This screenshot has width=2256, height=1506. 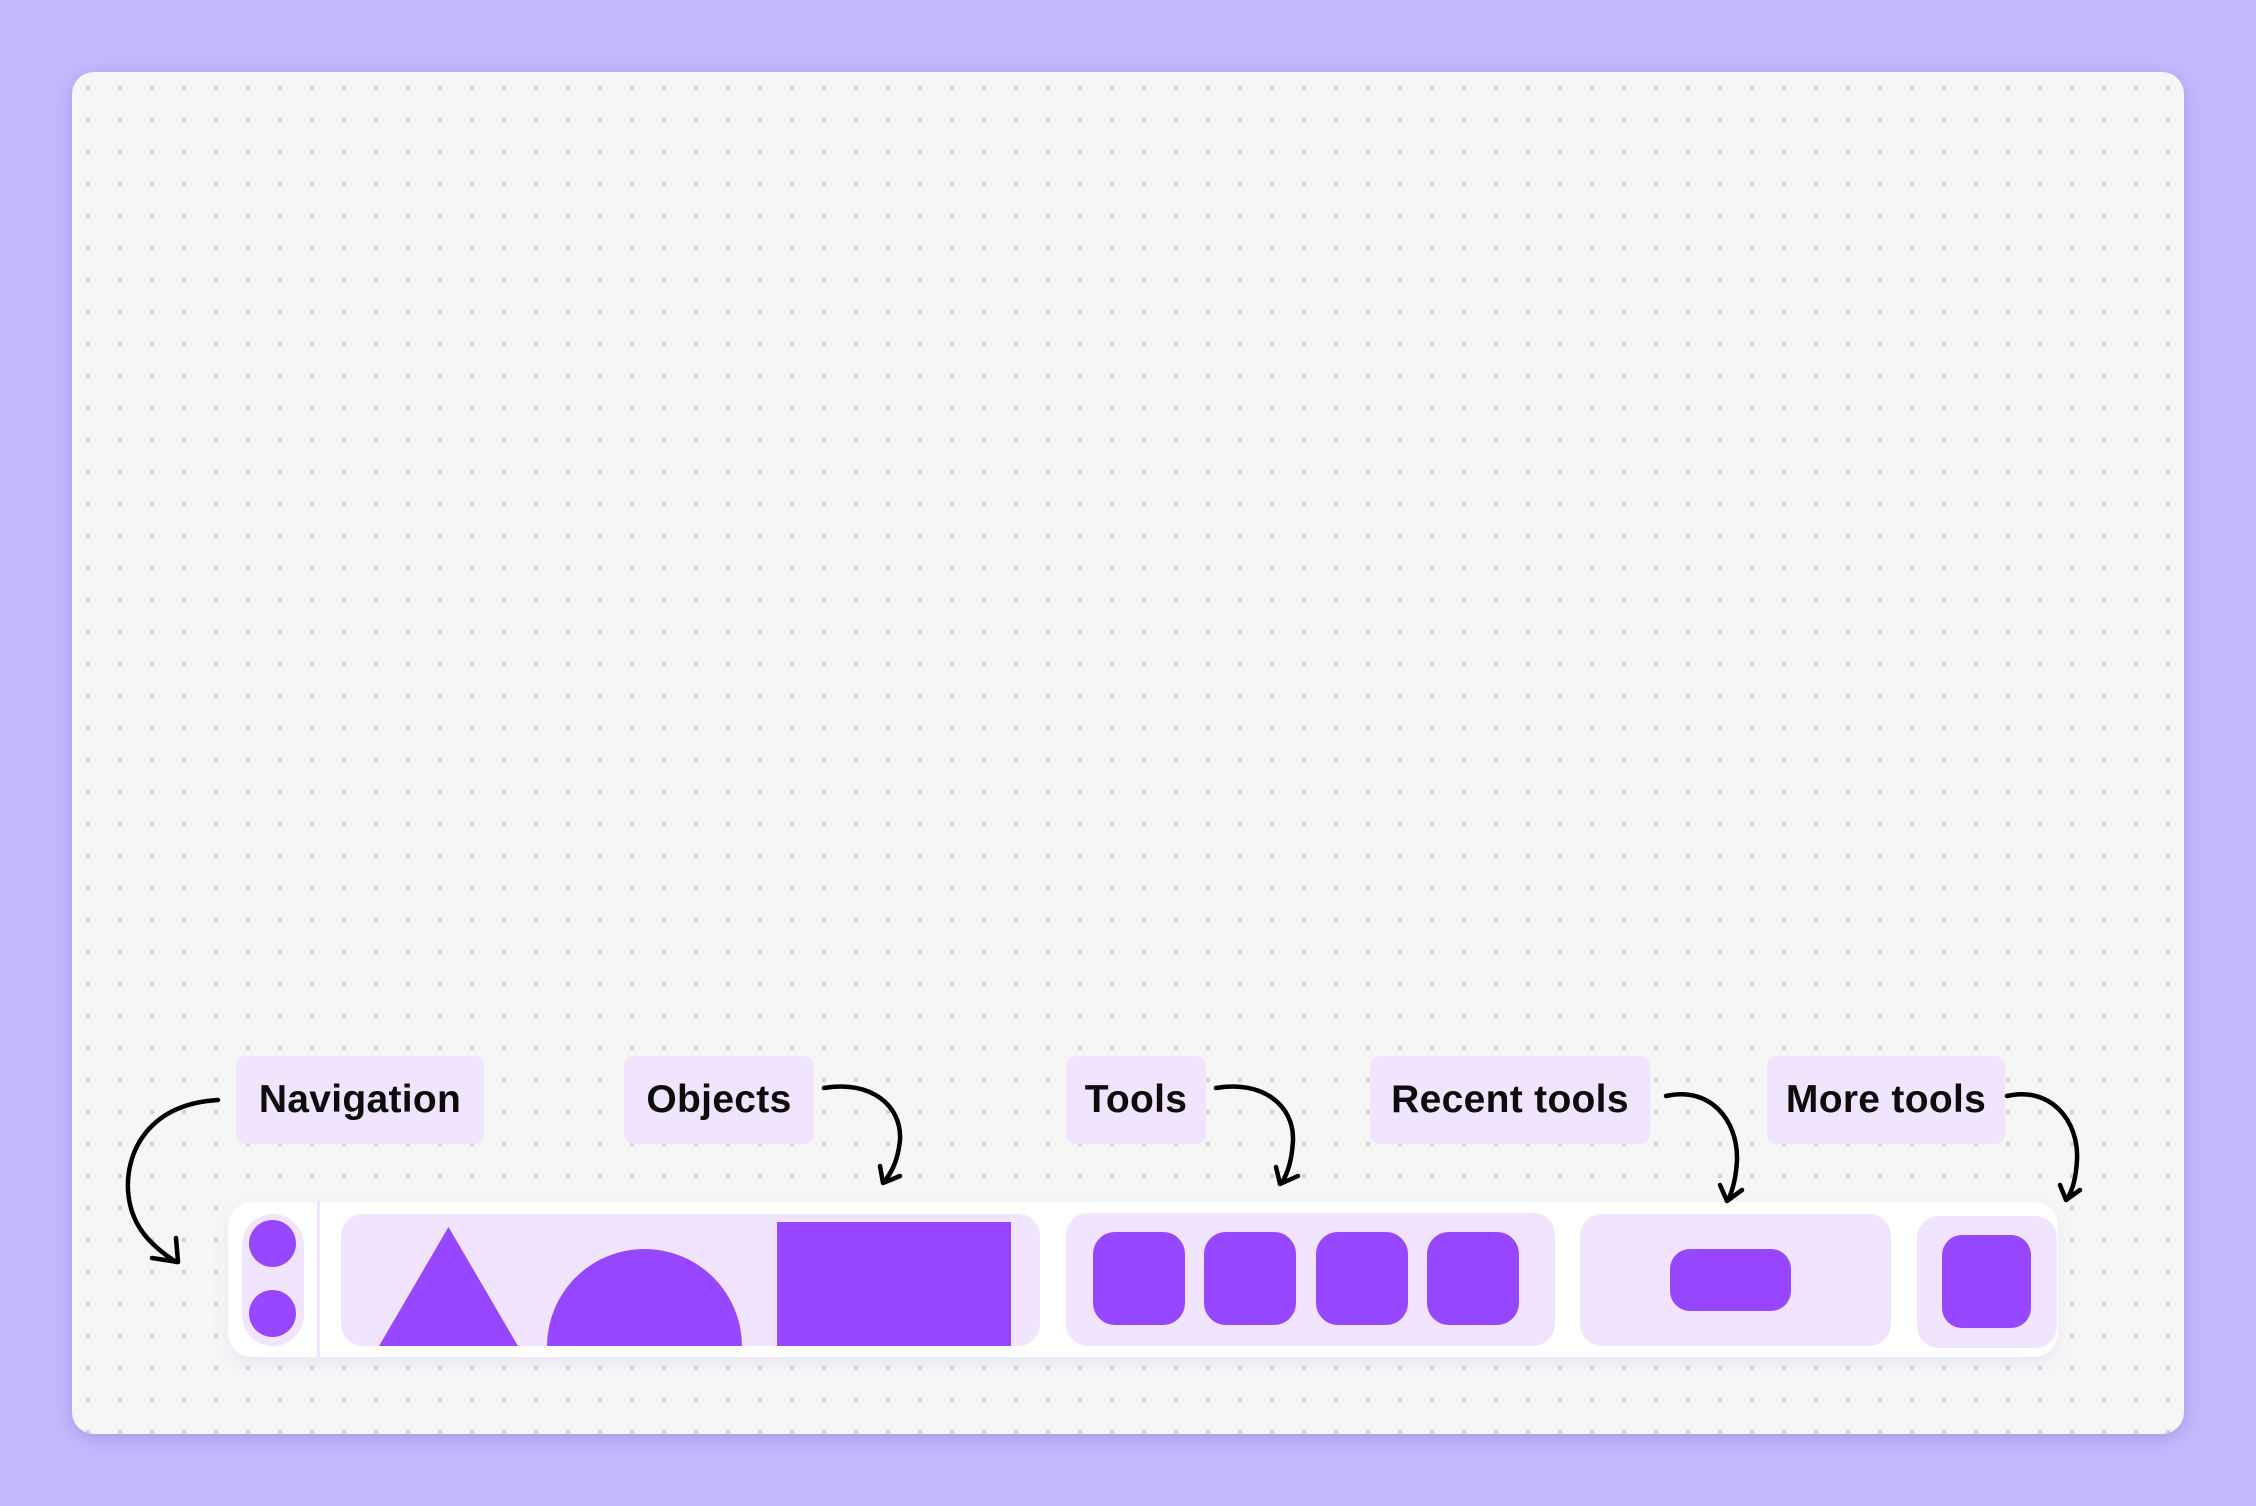 What do you see at coordinates (894, 1284) in the screenshot?
I see `rectangle-object` at bounding box center [894, 1284].